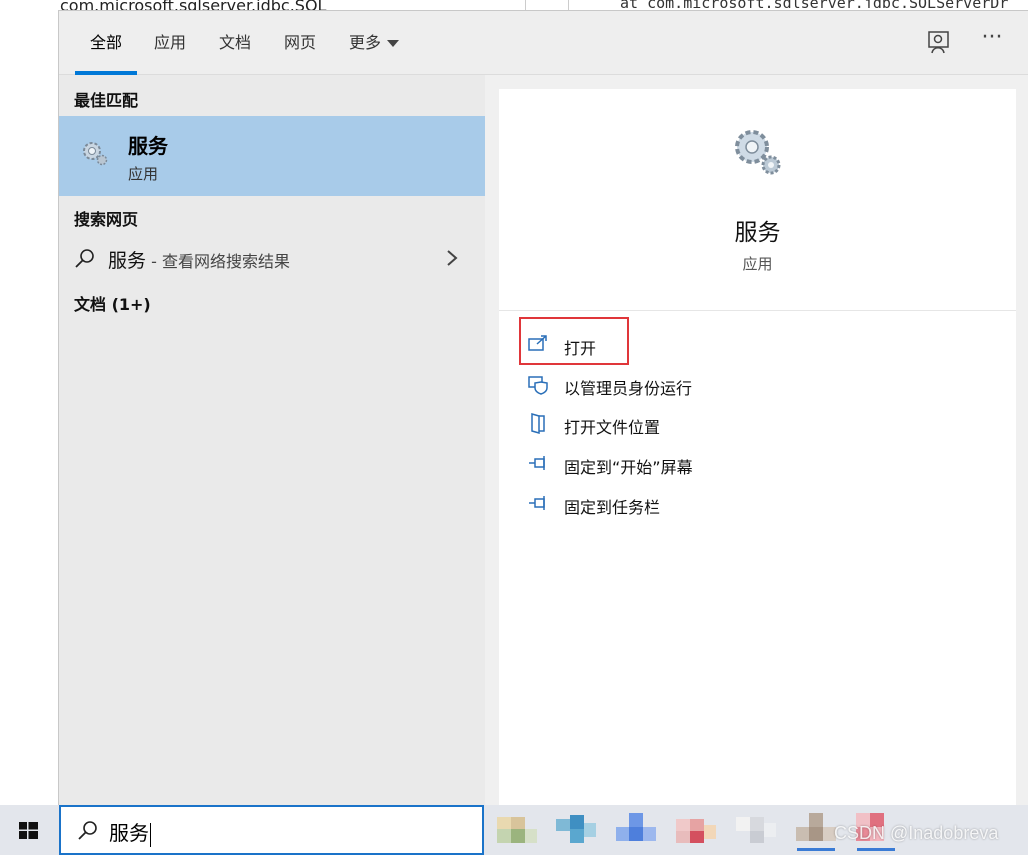 This screenshot has height=855, width=1028. I want to click on action-open-file-location: 打开文件位置, so click(727, 424).